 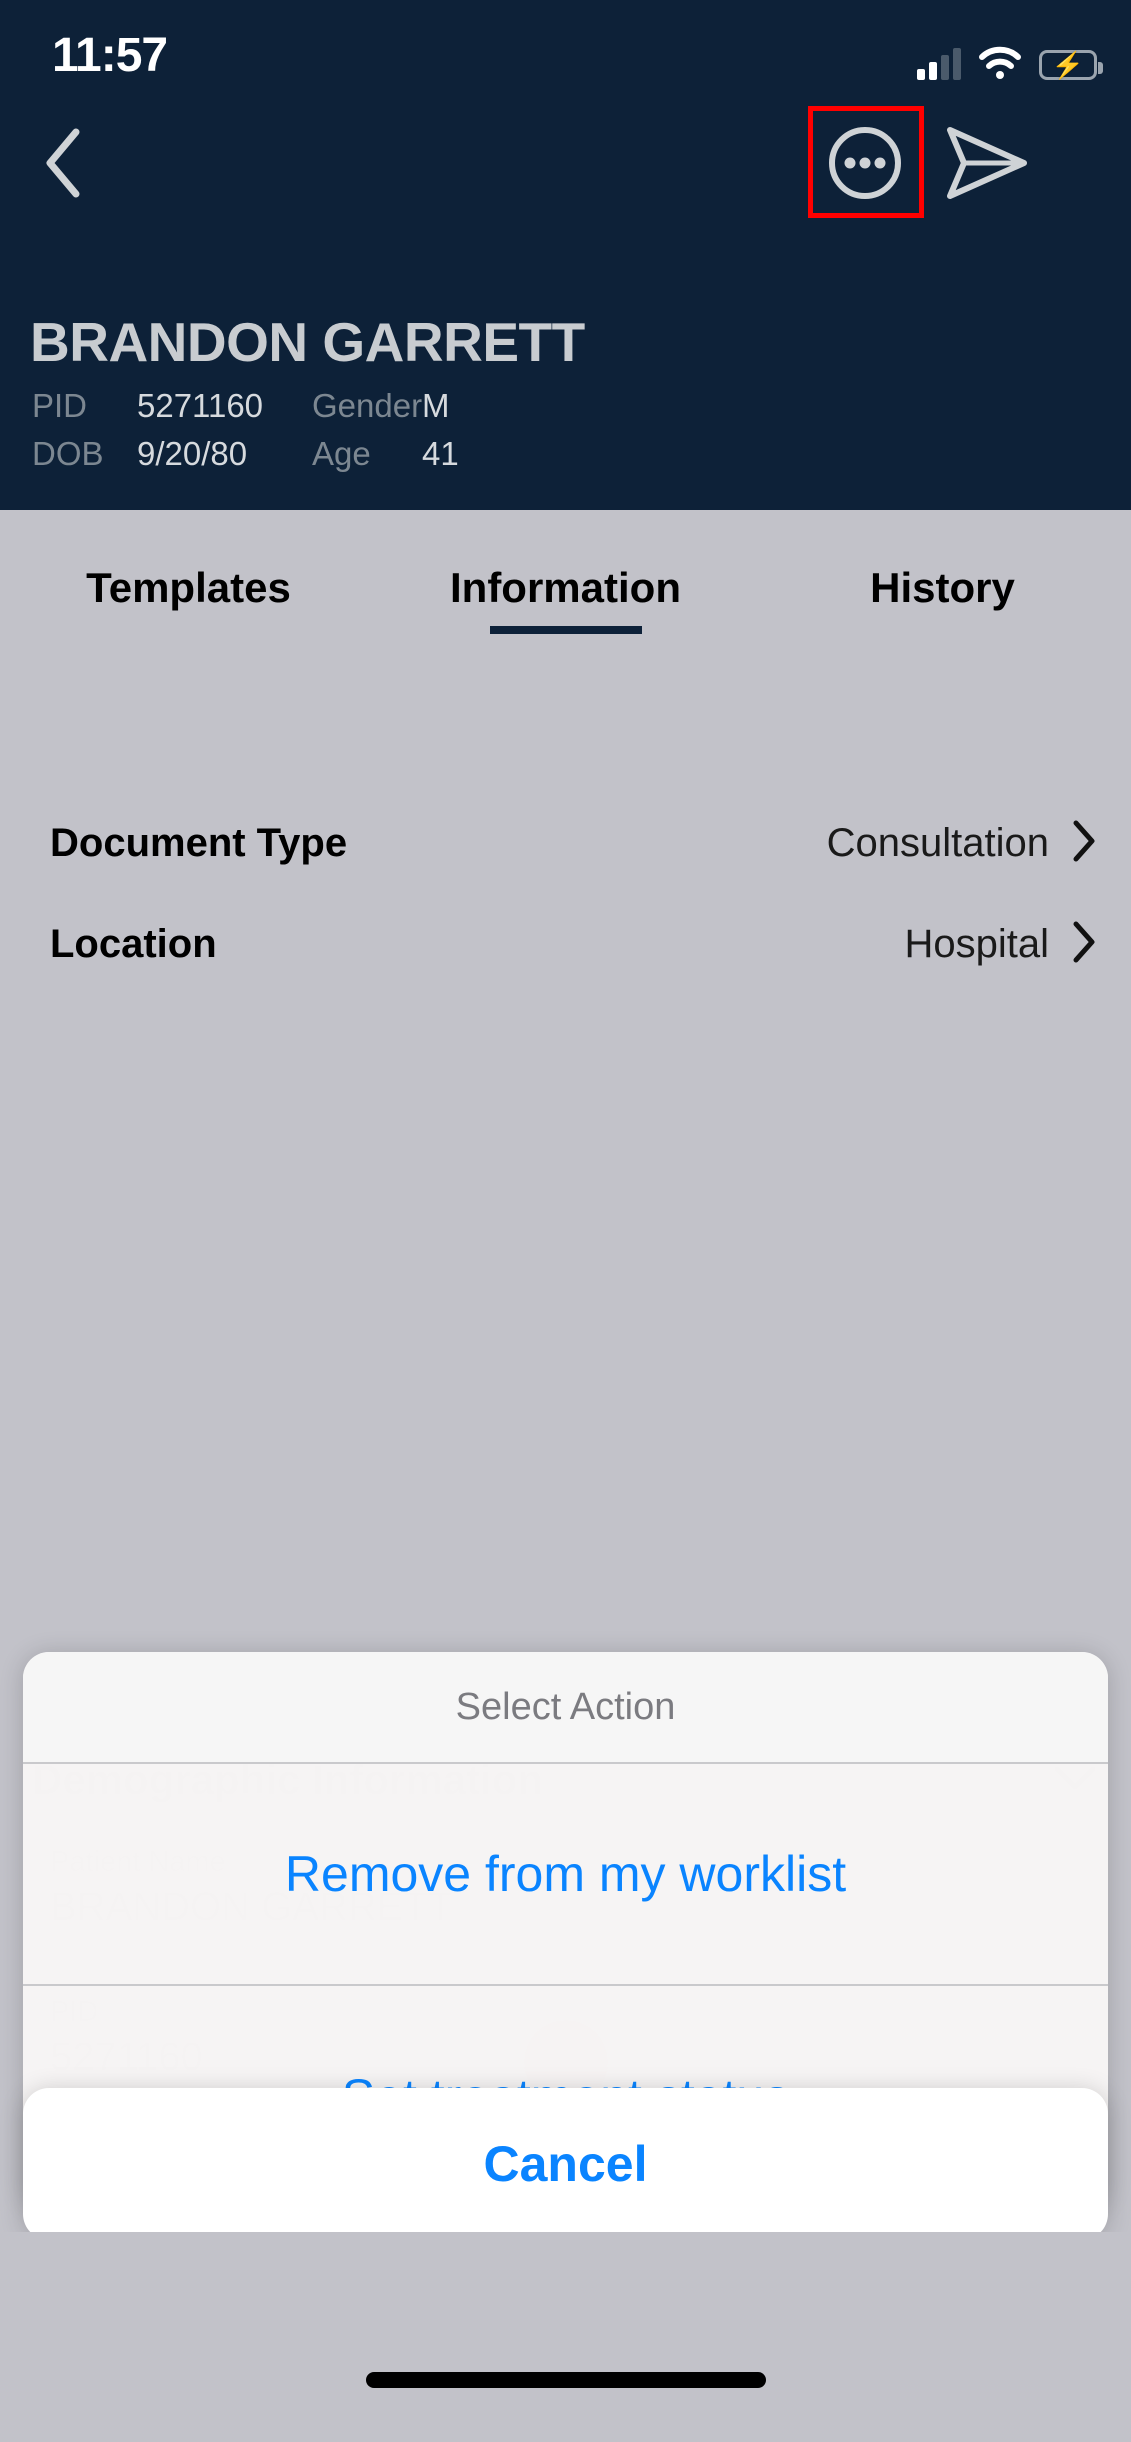 I want to click on send-icon, so click(x=987, y=165).